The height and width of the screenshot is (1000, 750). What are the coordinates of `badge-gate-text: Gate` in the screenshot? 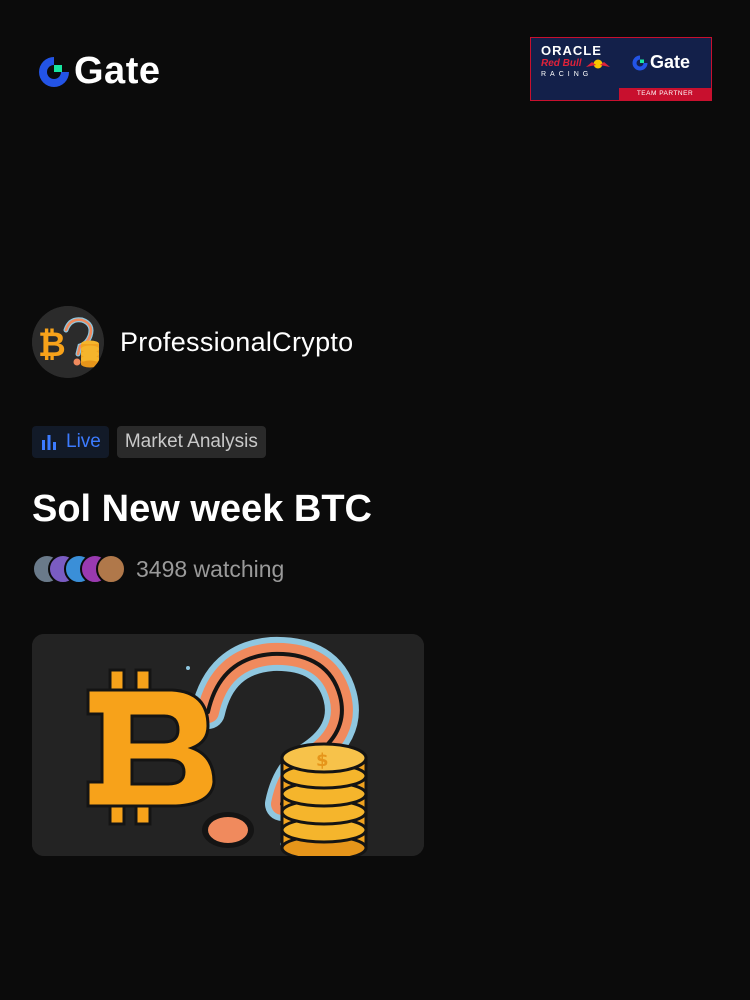 It's located at (670, 62).